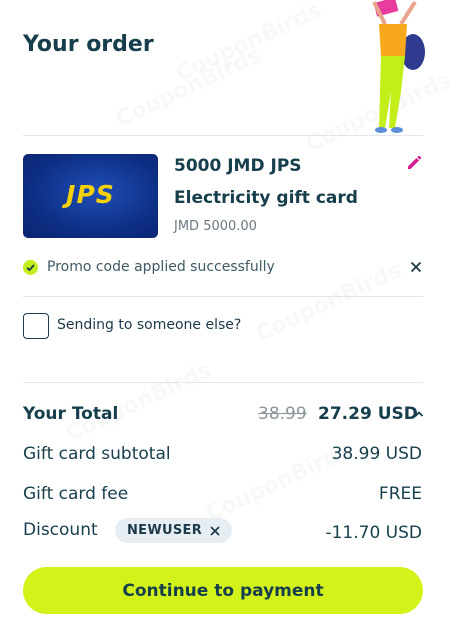 The image size is (453, 631). I want to click on product-subtitle: Electricity gift card, so click(266, 198).